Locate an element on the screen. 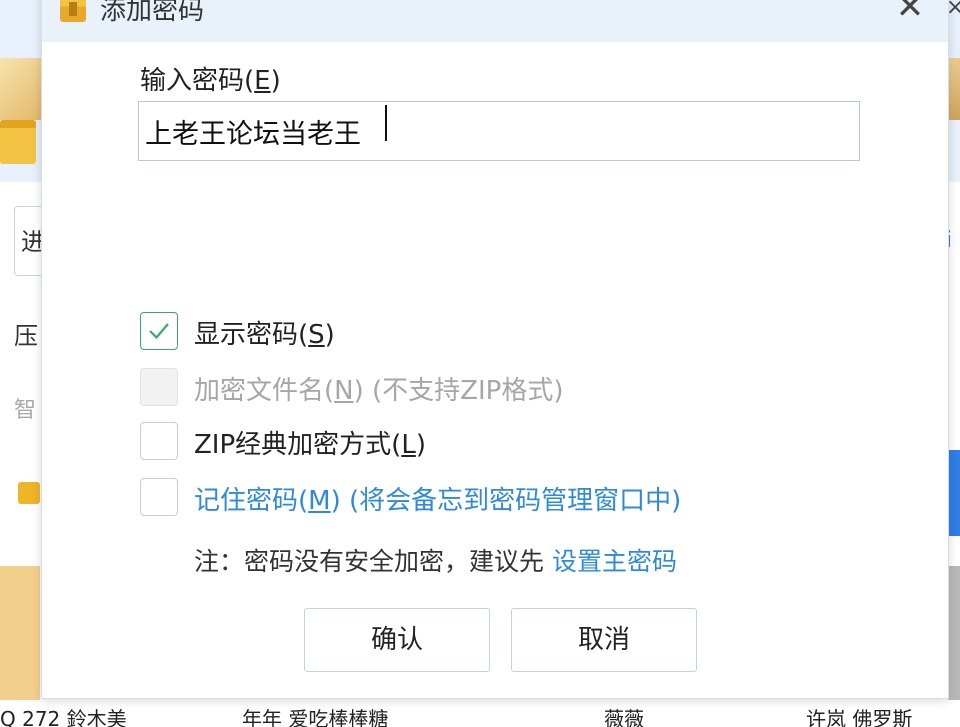 This screenshot has width=960, height=727. background-caption: 许岚 佛罗斯 is located at coordinates (859, 717).